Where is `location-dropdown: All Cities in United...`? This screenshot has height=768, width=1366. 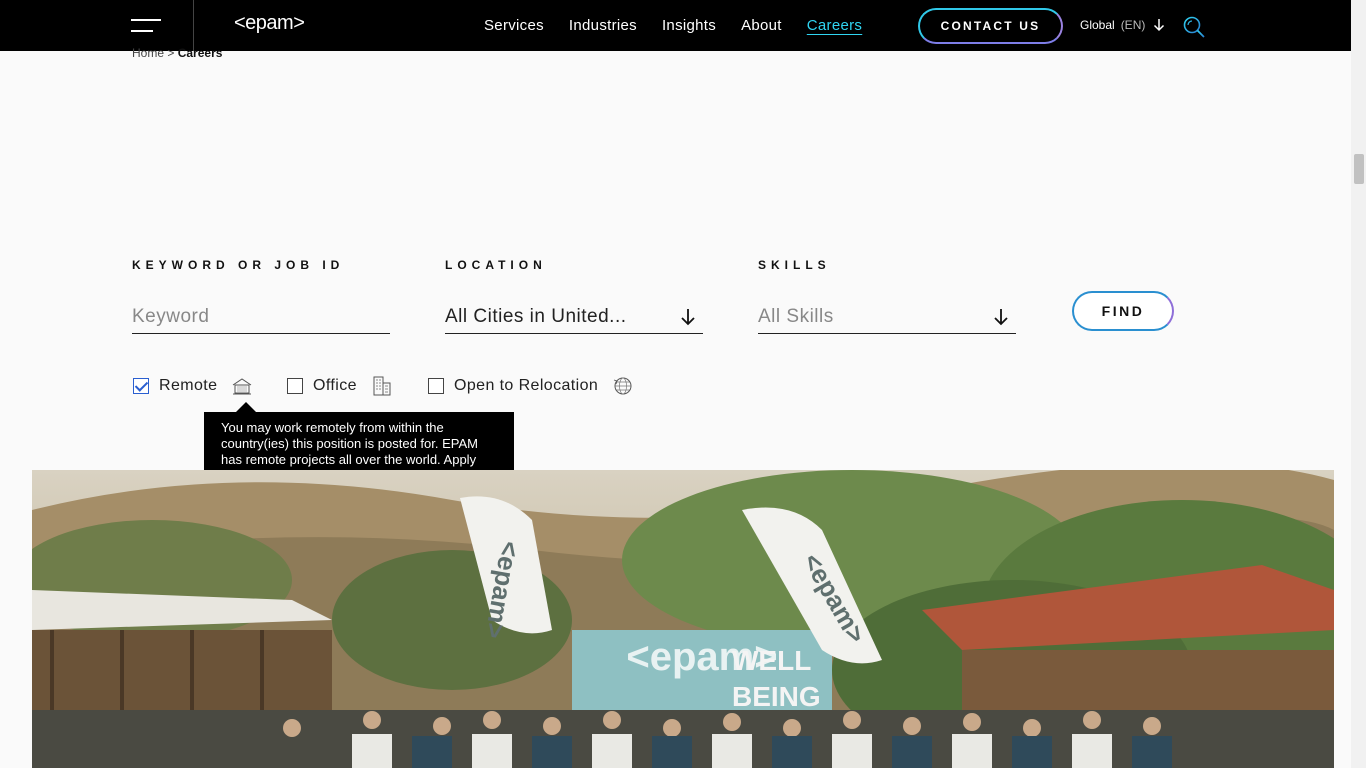
location-dropdown: All Cities in United... is located at coordinates (574, 317).